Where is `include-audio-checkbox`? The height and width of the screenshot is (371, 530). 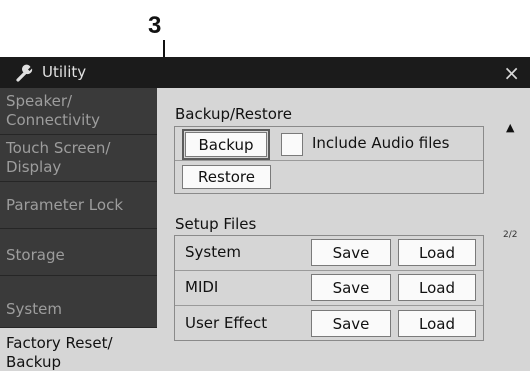
include-audio-checkbox is located at coordinates (292, 144).